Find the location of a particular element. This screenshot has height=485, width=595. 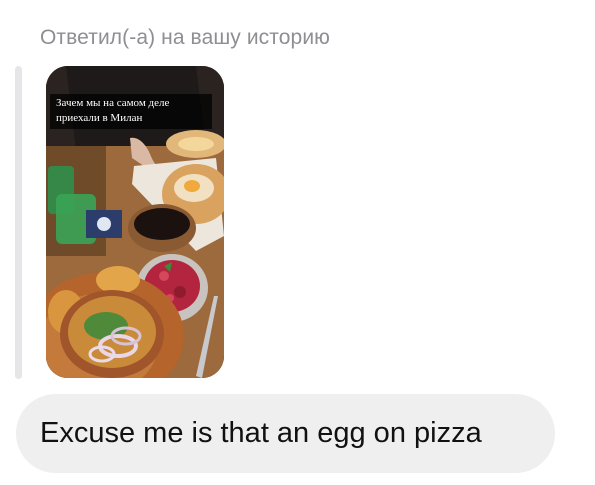

message-bubble: Excuse me is that an egg on pizza is located at coordinates (285, 433).